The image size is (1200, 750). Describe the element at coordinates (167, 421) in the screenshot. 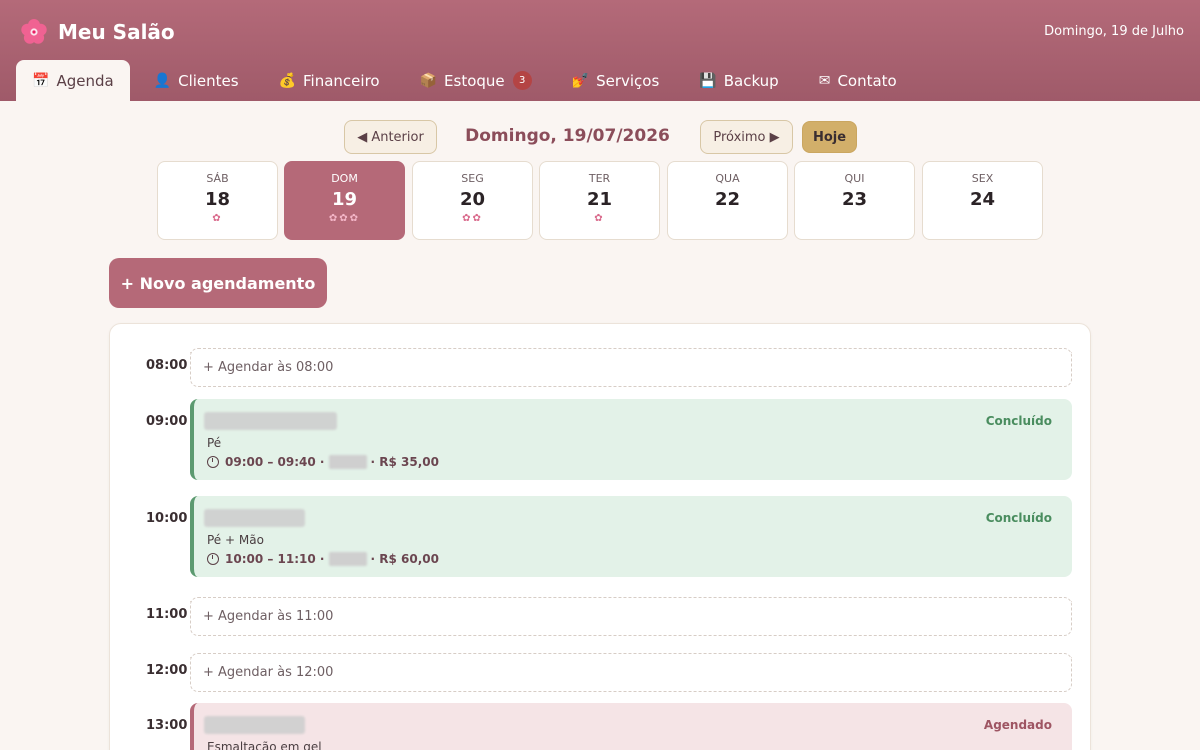

I see `slot-time: 09:00` at that location.